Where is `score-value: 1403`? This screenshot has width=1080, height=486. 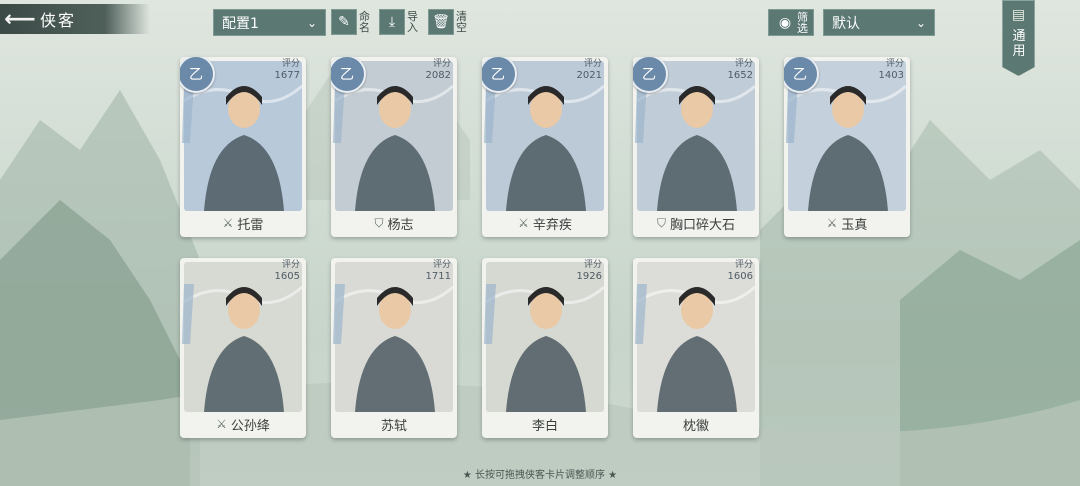
score-value: 1403 is located at coordinates (891, 75).